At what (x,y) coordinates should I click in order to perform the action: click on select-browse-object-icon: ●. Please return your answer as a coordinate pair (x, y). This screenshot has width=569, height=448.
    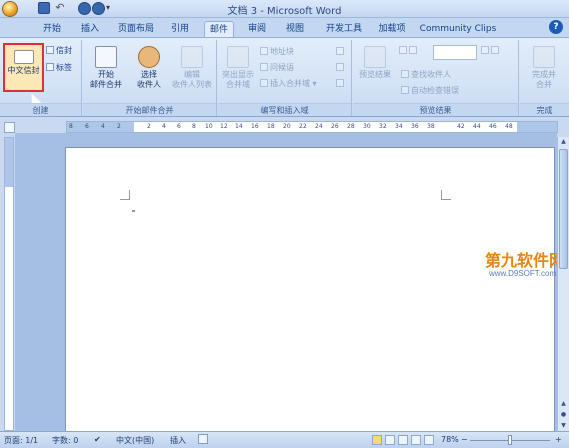
    Looking at the image, I should click on (563, 415).